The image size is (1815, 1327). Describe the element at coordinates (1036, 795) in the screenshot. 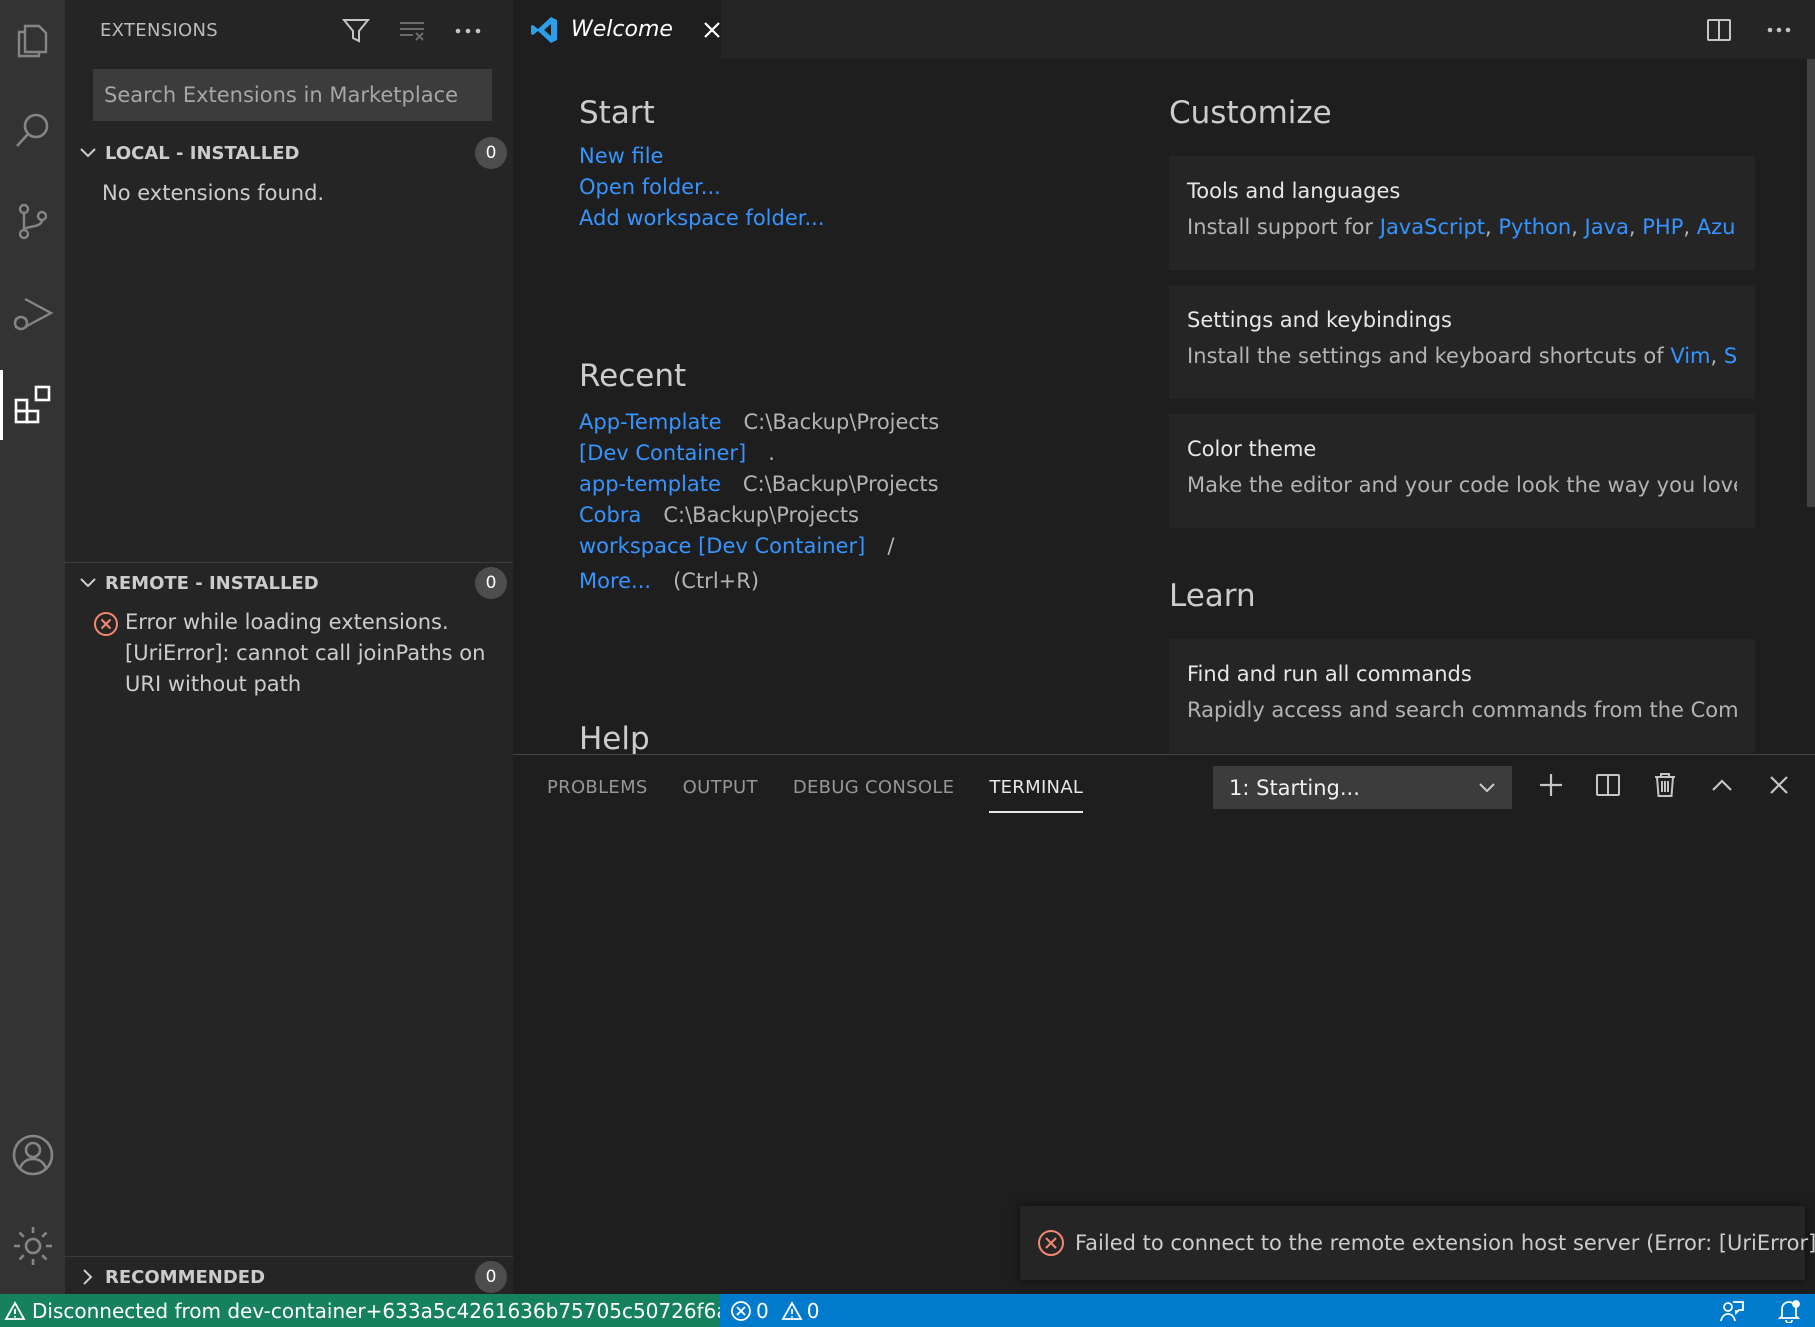

I see `tab-terminal: TERMINAL` at that location.